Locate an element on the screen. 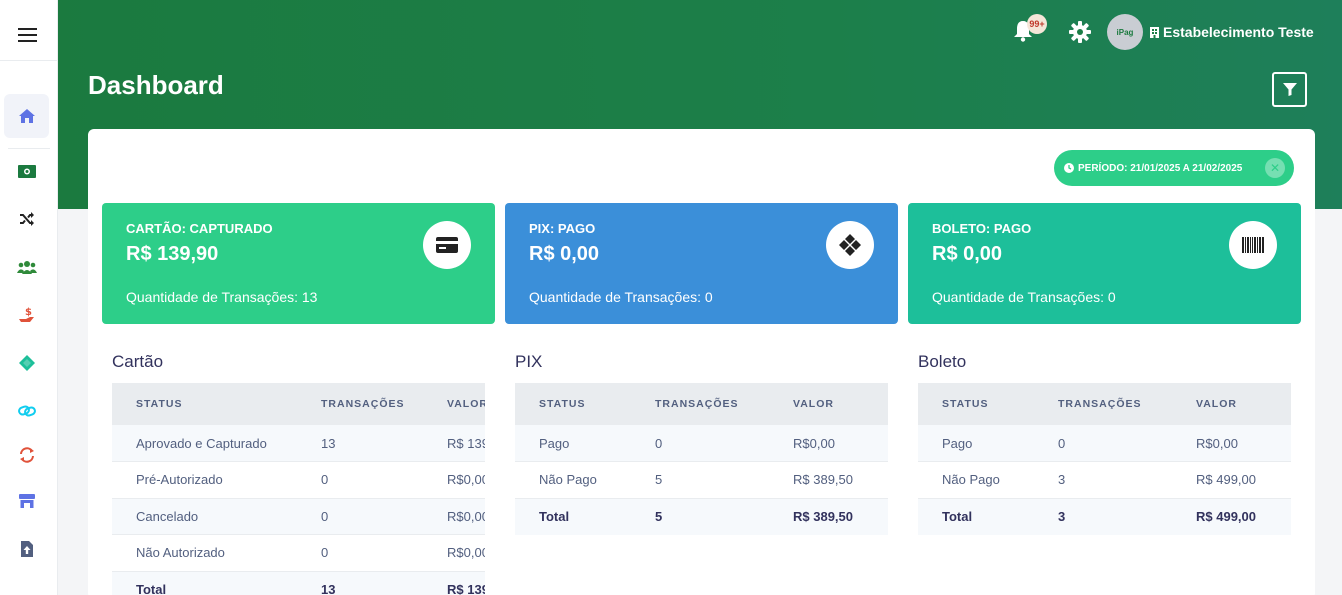 This screenshot has width=1342, height=595. stat-label: BOLETO: PAGO is located at coordinates (982, 228).